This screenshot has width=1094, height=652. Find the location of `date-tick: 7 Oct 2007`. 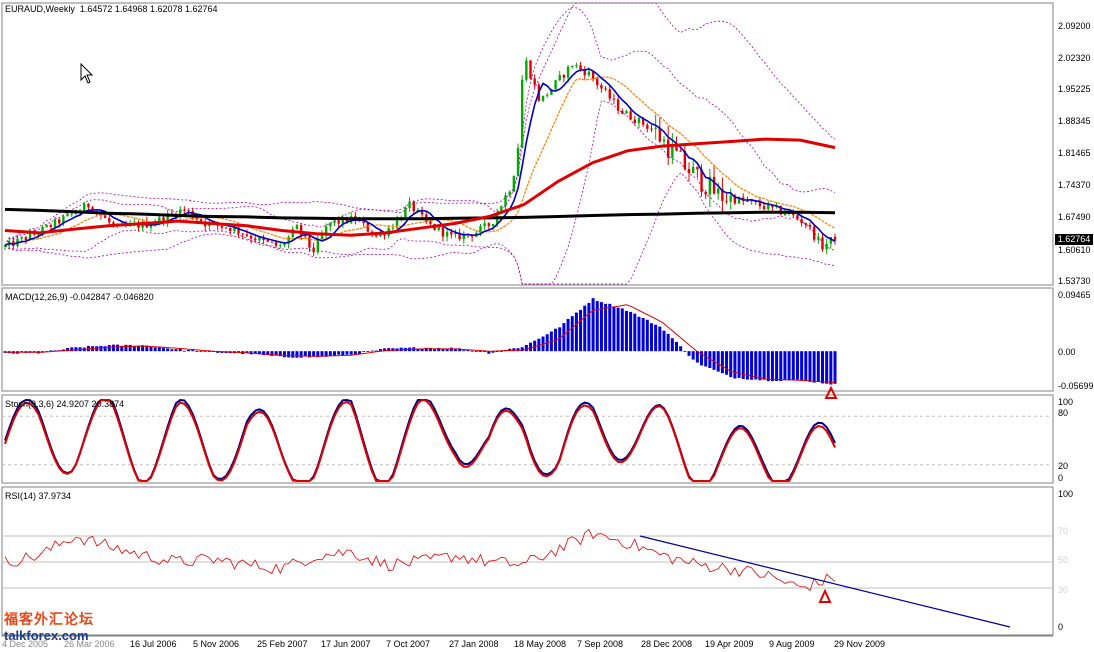

date-tick: 7 Oct 2007 is located at coordinates (408, 644).